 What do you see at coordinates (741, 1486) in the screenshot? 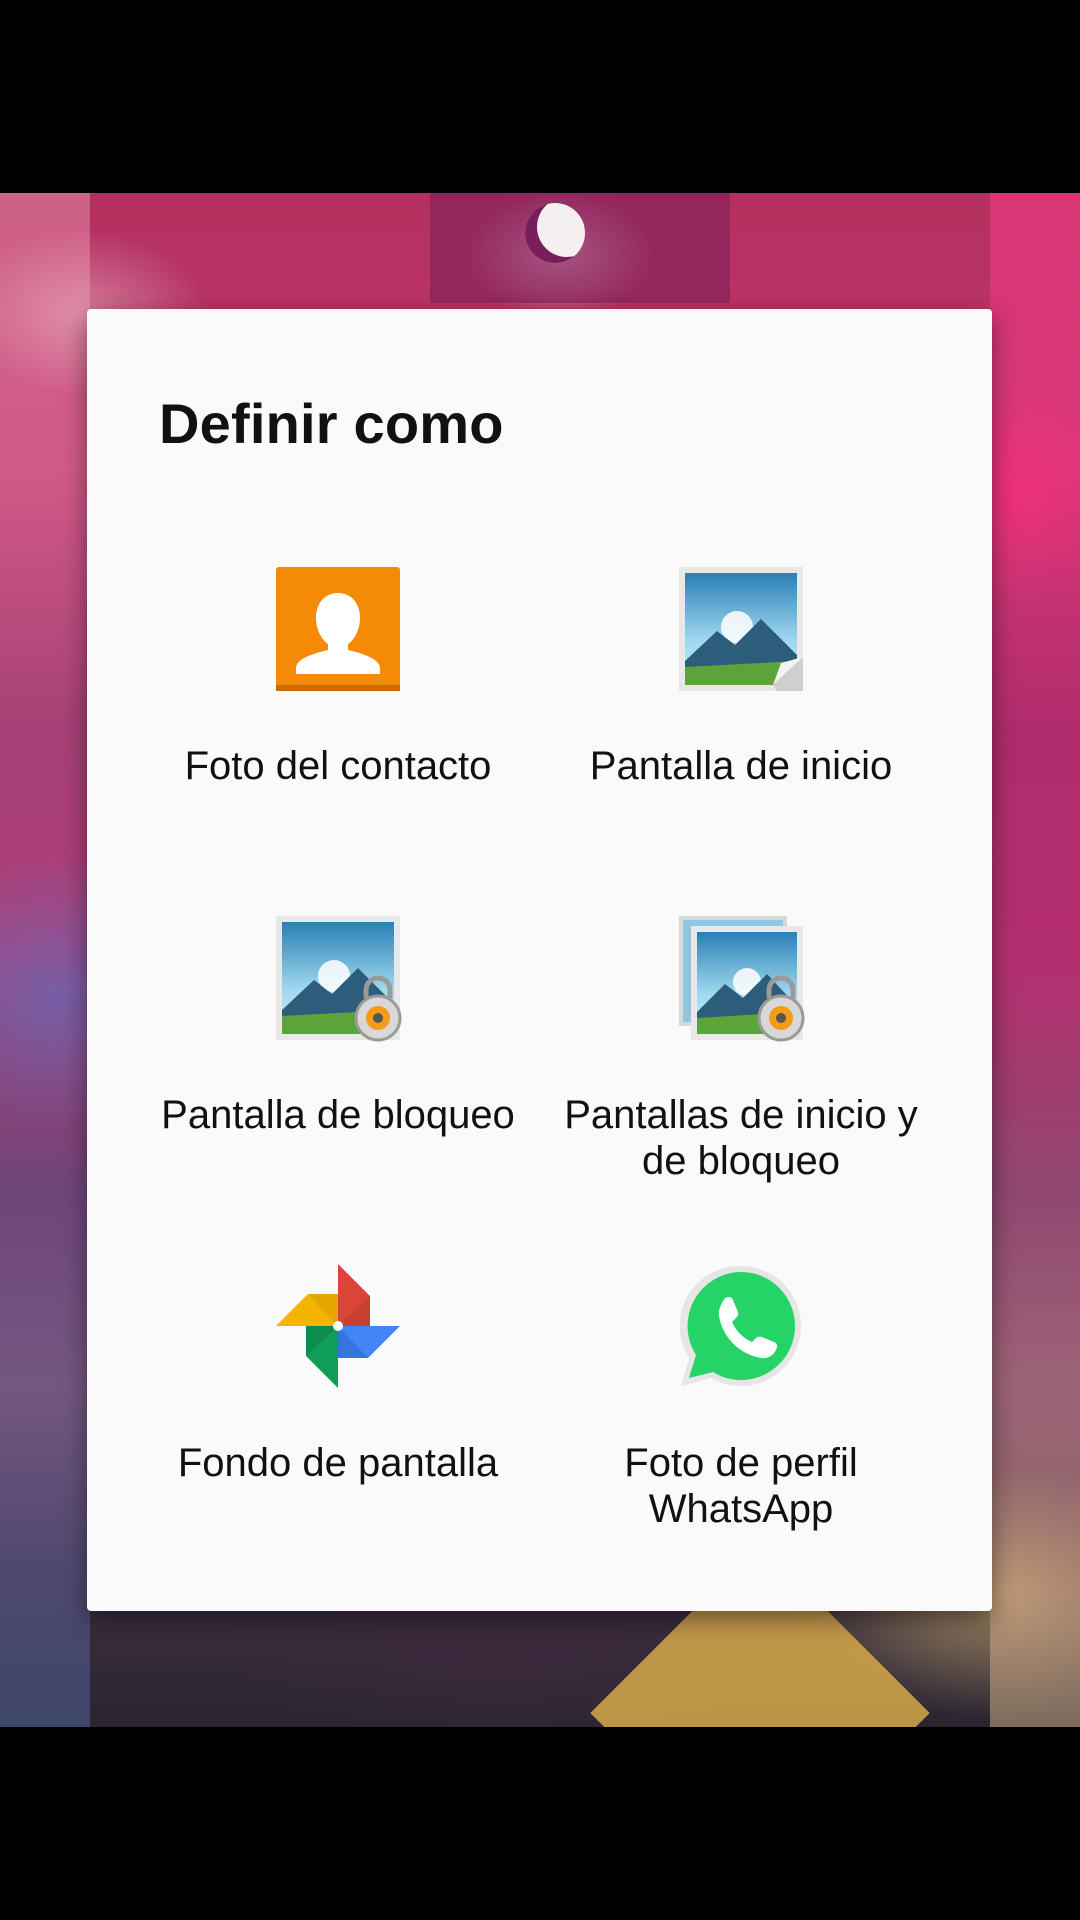
I see `option-label: Foto de perfil WhatsApp` at bounding box center [741, 1486].